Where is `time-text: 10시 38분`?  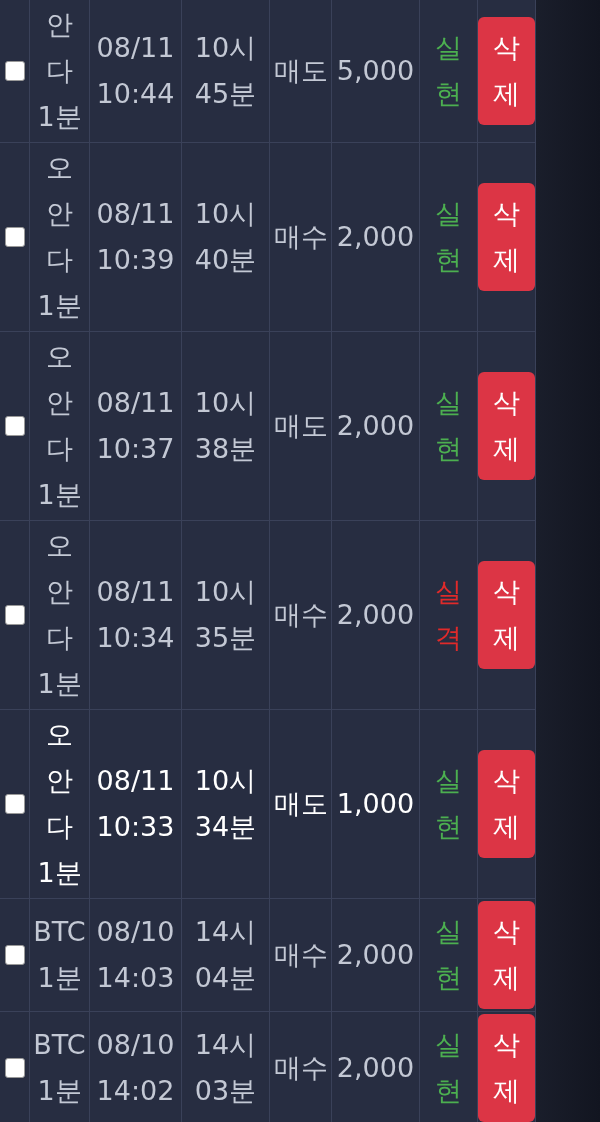 time-text: 10시 38분 is located at coordinates (225, 426).